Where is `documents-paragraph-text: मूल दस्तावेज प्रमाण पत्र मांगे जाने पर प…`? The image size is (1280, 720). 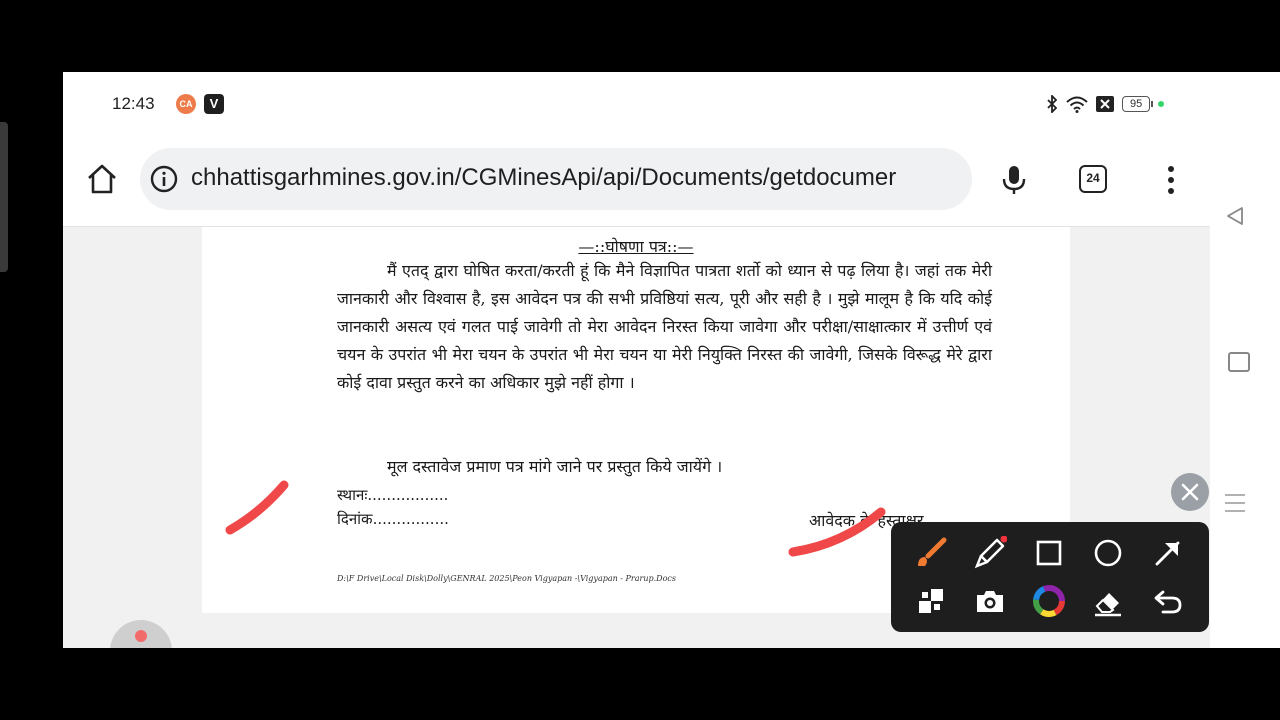 documents-paragraph-text: मूल दस्तावेज प्रमाण पत्र मांगे जाने पर प… is located at coordinates (555, 466).